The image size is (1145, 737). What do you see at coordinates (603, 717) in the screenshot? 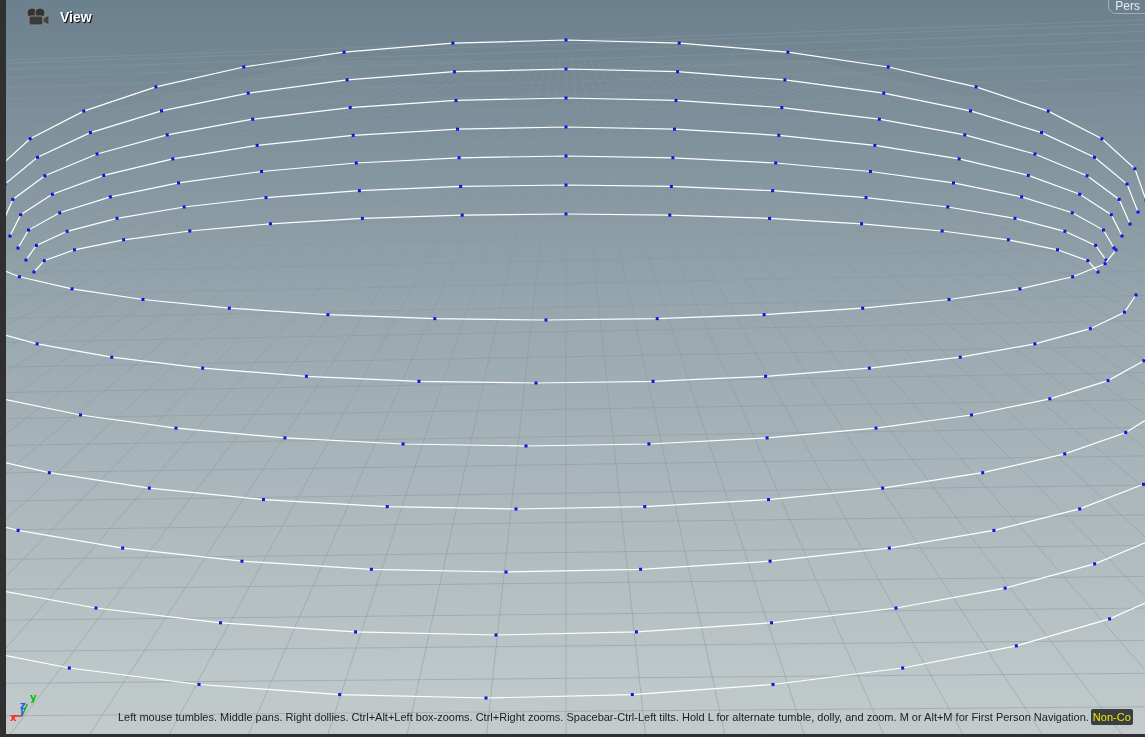
I see `navigation-hint: Left mouse tumbles. Middle pans. Right dollies. Ctrl+Alt+Left box-zooms. Ctrl+Right zooms. Spacebar-Ctrl-Left tilts. Hold L for alternate tumble, dolly, and zoom. M or Alt+M for First Person Navigation.` at bounding box center [603, 717].